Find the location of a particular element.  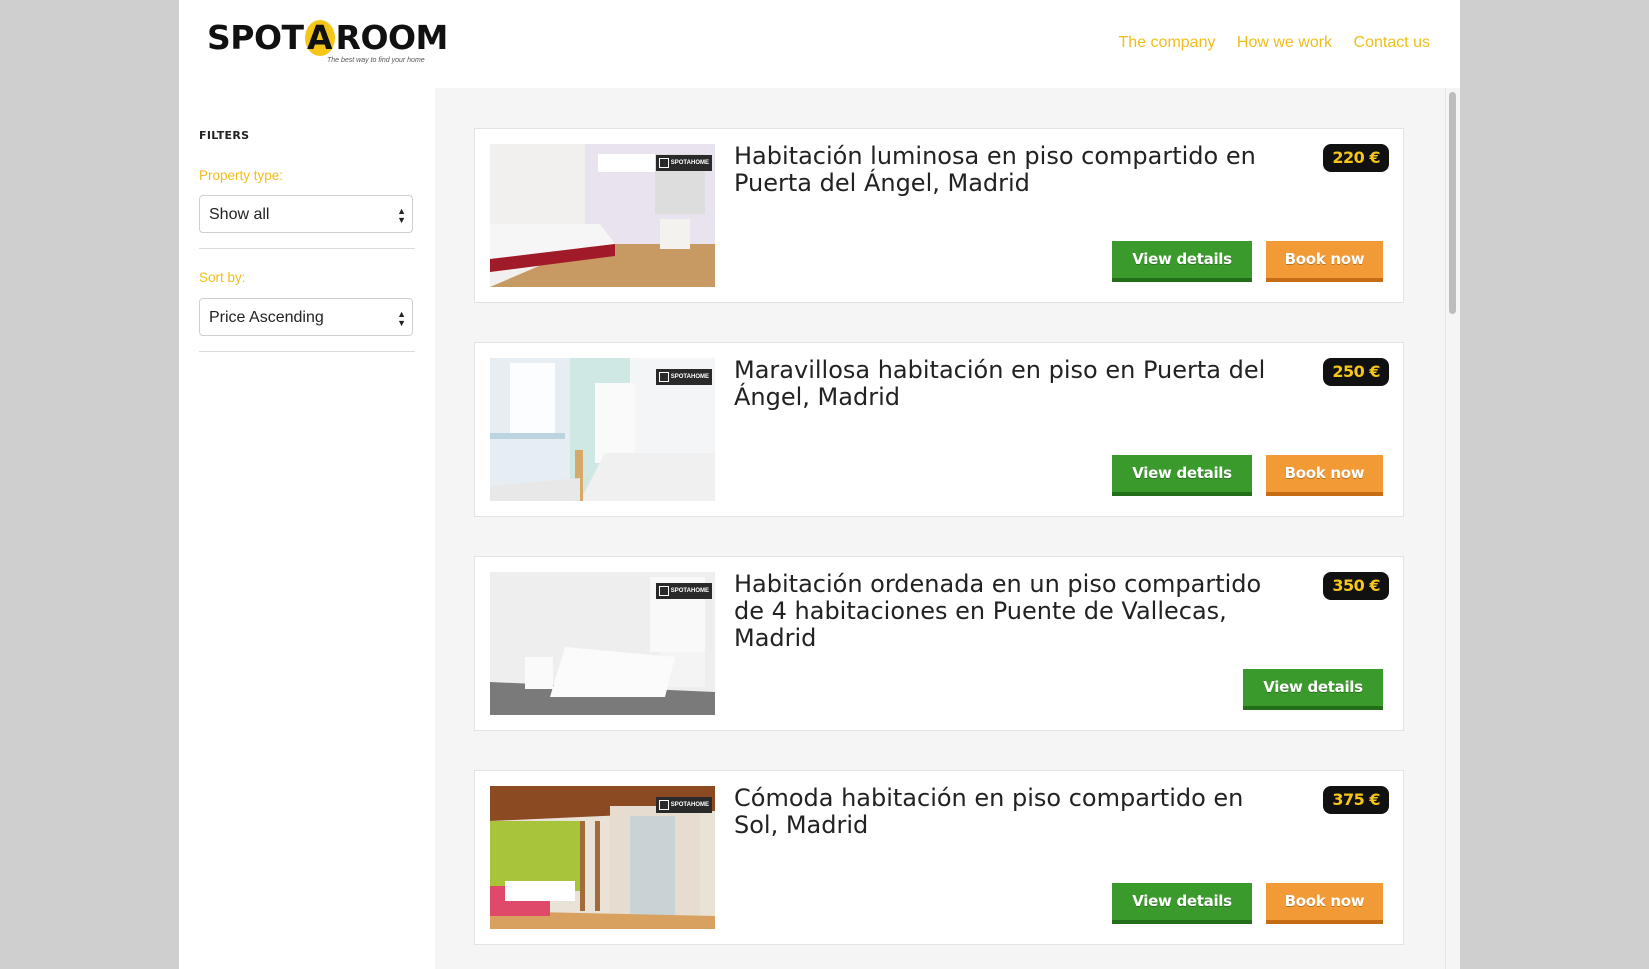

logo-a-badge: A is located at coordinates (319, 38).